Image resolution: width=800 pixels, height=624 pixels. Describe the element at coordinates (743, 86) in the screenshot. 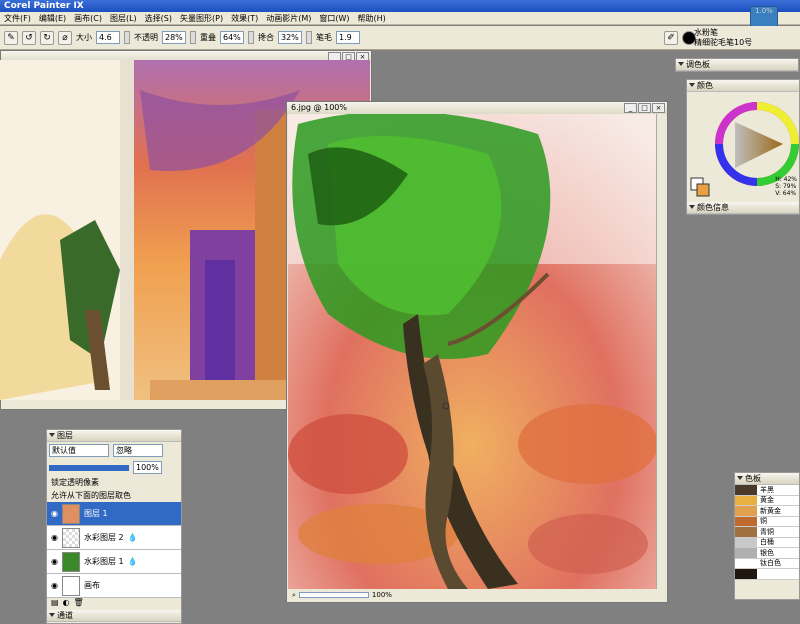

I see `color-header: 颜色` at that location.